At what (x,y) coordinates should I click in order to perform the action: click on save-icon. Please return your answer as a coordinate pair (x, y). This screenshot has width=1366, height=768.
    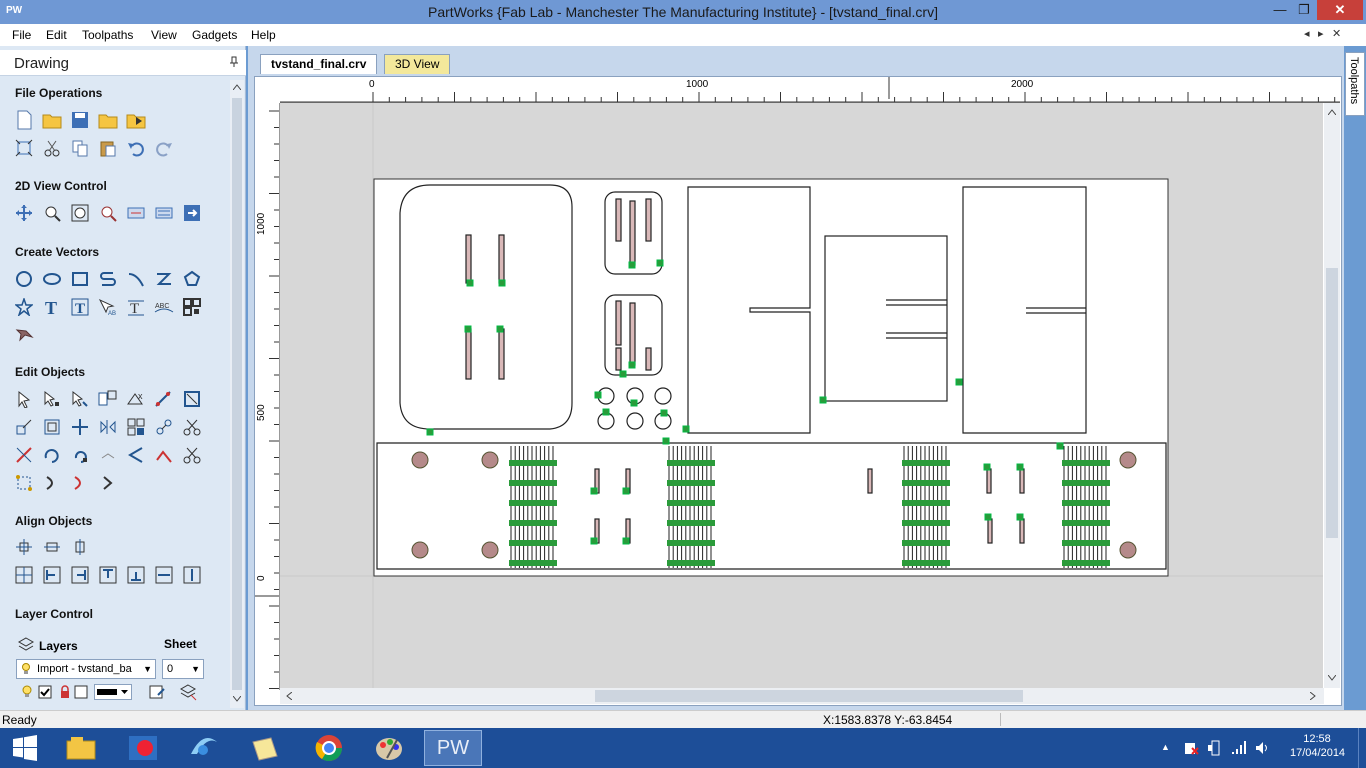
    Looking at the image, I should click on (80, 120).